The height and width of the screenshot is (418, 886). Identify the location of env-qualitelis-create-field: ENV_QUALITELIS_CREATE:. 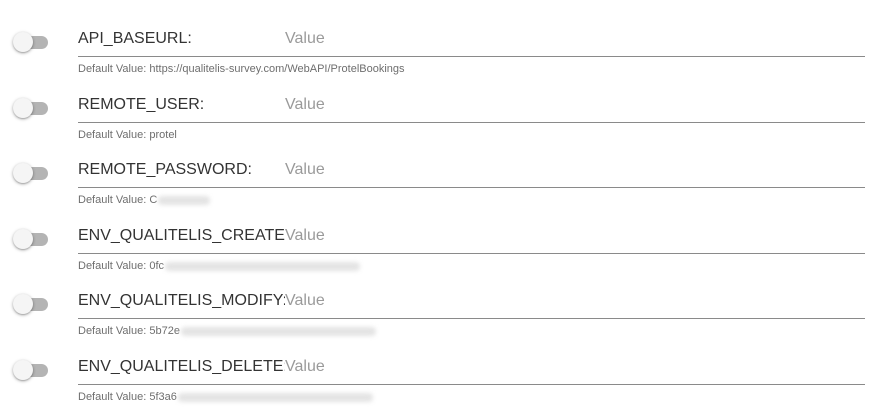
(471, 237).